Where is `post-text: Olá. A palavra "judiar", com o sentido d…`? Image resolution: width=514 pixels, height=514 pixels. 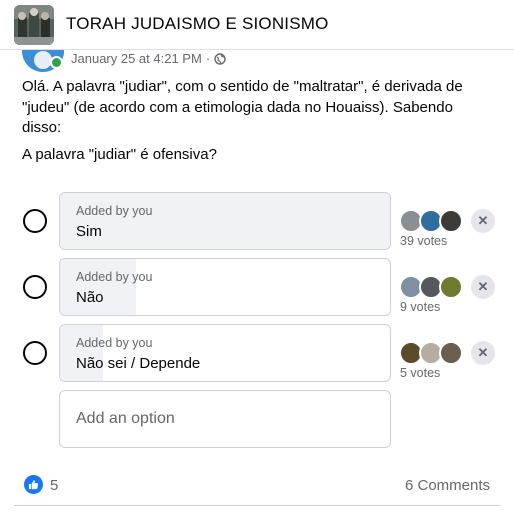 post-text: Olá. A palavra "judiar", com o sentido d… is located at coordinates (242, 107).